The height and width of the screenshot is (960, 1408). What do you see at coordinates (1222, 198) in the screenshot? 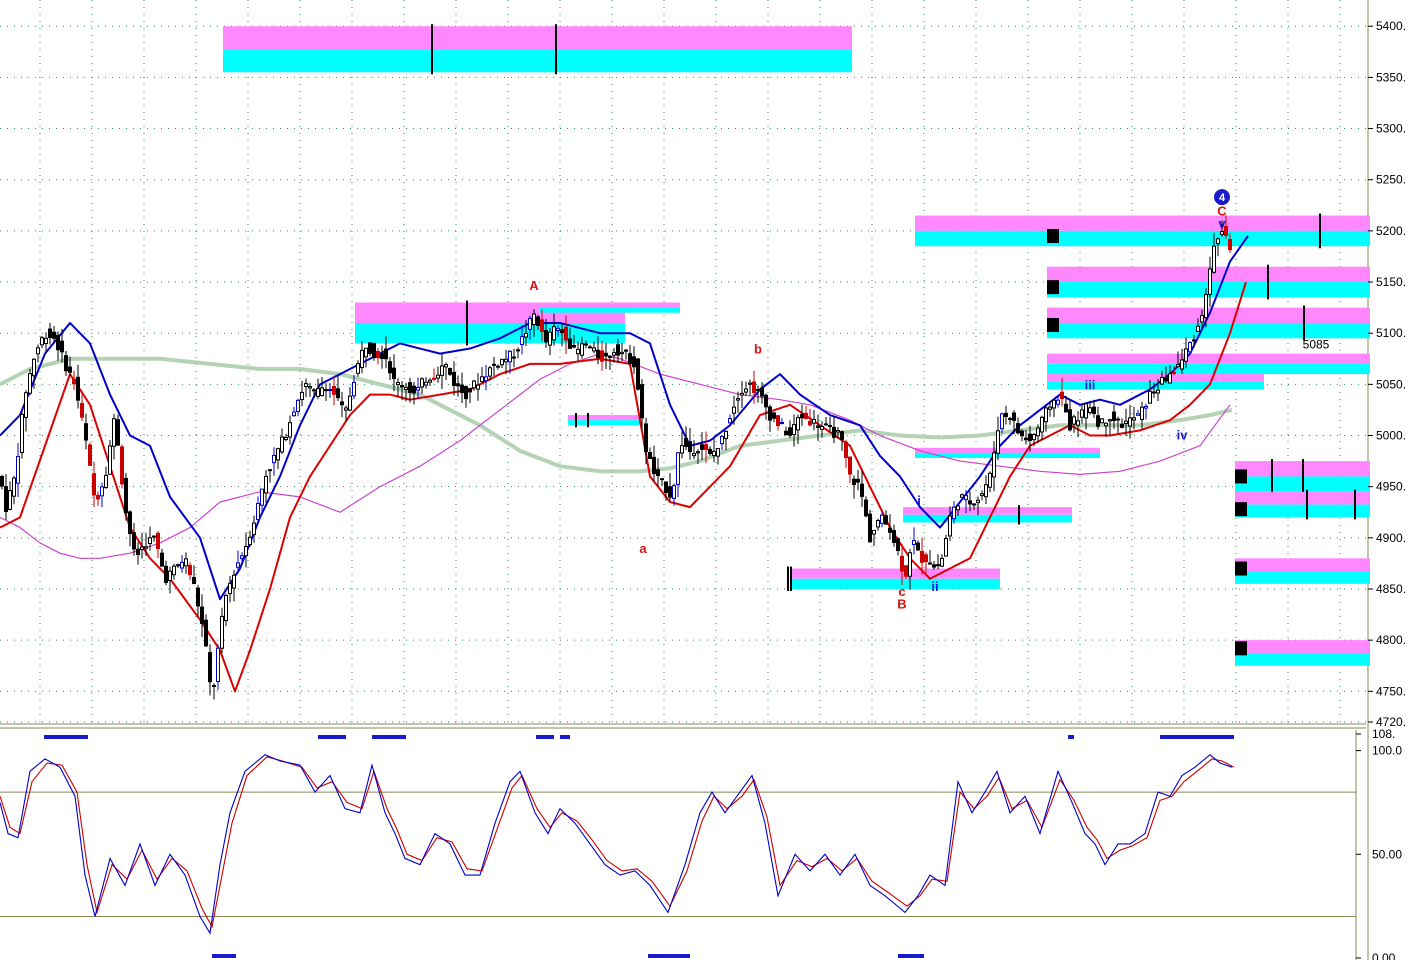
I see `wave-circle-label: 4` at bounding box center [1222, 198].